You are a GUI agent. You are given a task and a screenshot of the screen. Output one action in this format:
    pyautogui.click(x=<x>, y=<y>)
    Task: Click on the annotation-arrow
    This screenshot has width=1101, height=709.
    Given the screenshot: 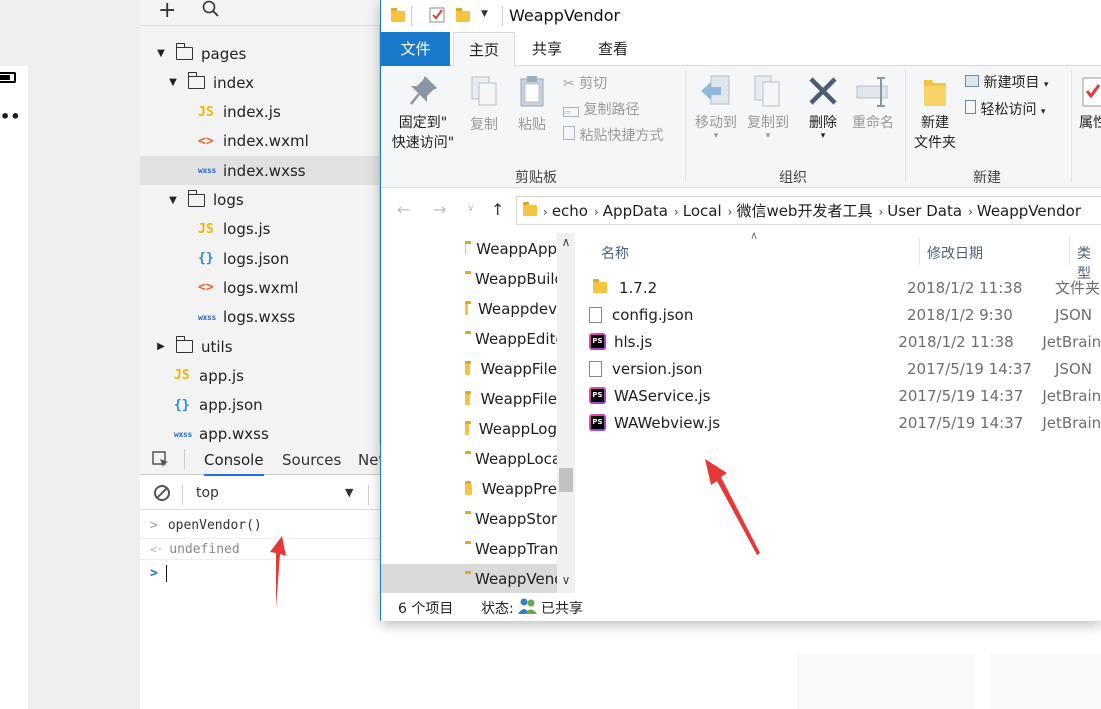 What is the action you would take?
    pyautogui.click(x=278, y=572)
    